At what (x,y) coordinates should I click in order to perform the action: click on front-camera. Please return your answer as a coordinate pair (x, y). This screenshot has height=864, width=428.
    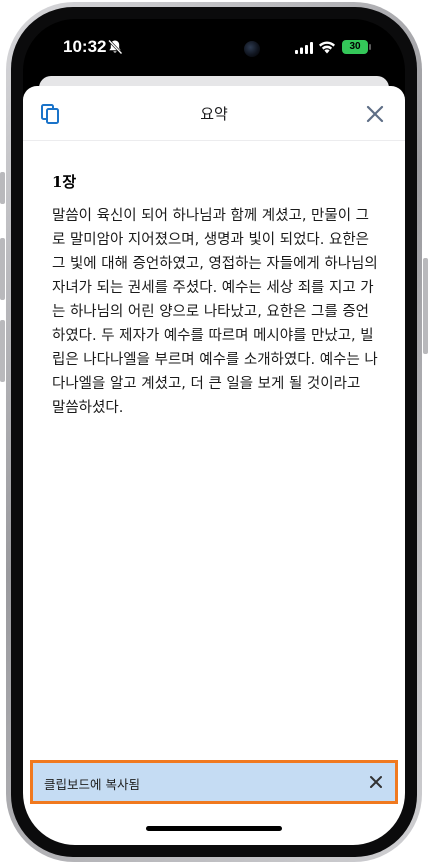
    Looking at the image, I should click on (252, 49).